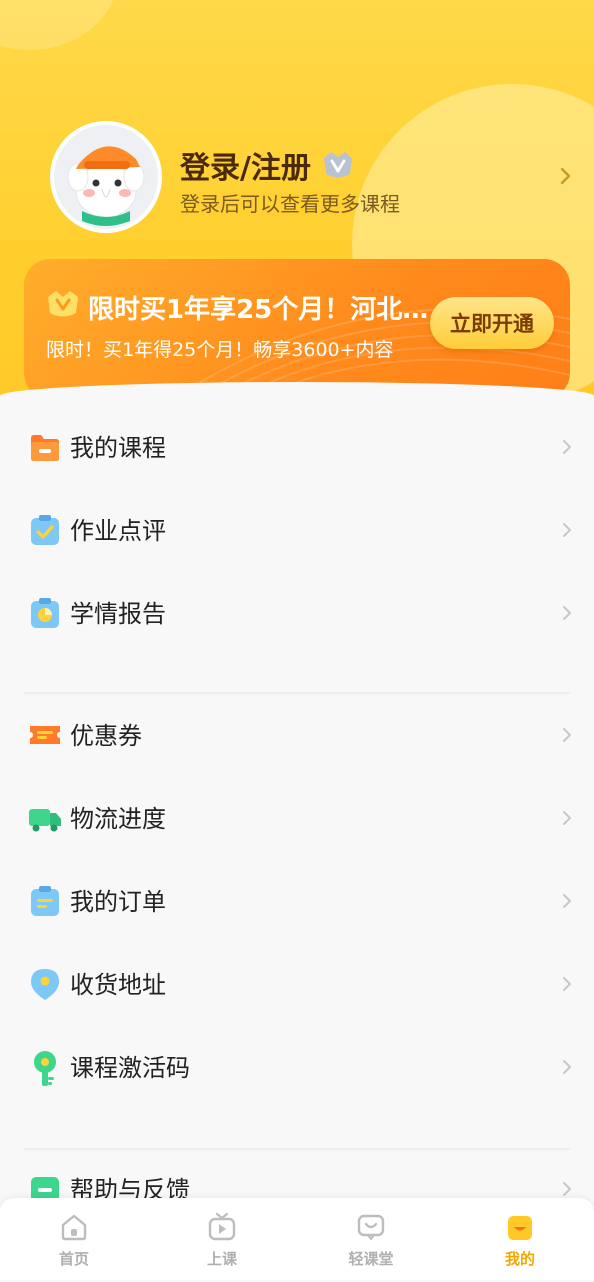 This screenshot has width=594, height=1282. Describe the element at coordinates (297, 736) in the screenshot. I see `menu-item-coupons: 优惠券` at that location.